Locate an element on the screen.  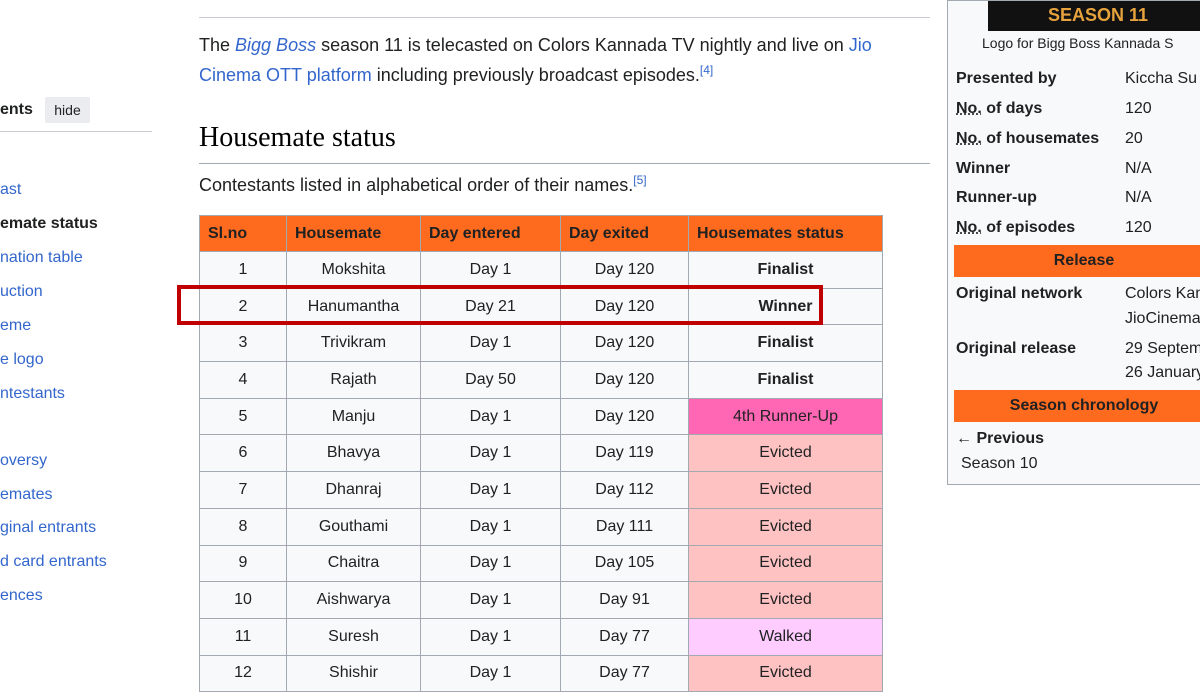
episodes-value: 120 is located at coordinates (1138, 227).